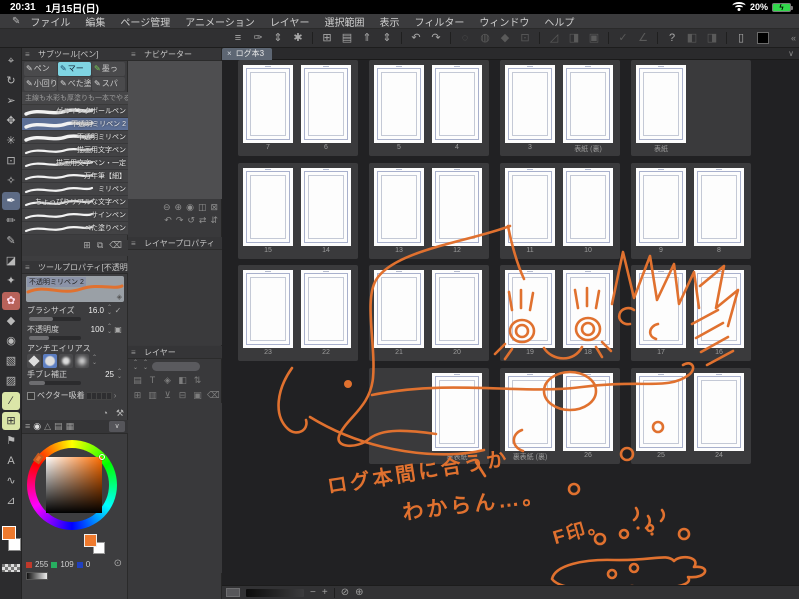  What do you see at coordinates (120, 413) in the screenshot?
I see `tool-settings-wrench-icon: ⚒` at bounding box center [120, 413].